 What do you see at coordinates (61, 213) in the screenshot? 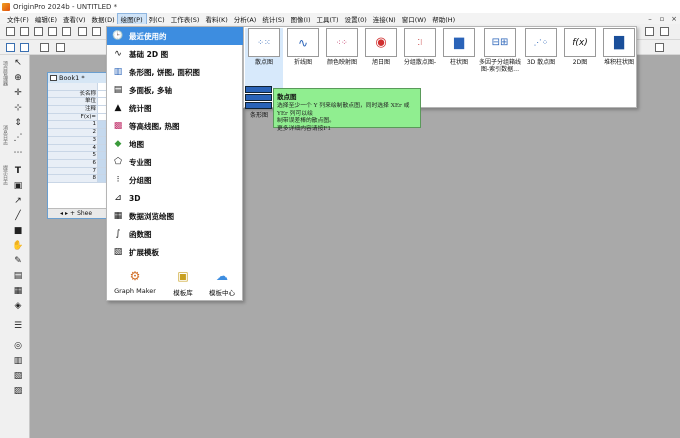
I see `sheet-nav-prev-icon: ◂` at bounding box center [61, 213].